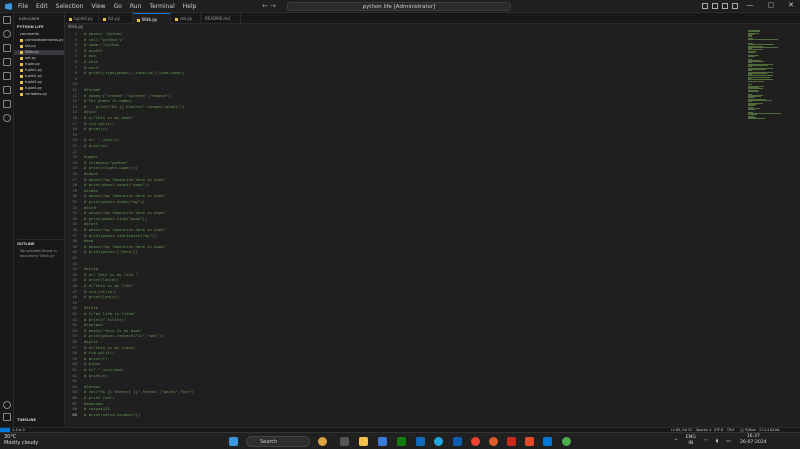 This screenshot has height=449, width=800. I want to click on menu-go: Go, so click(118, 6).